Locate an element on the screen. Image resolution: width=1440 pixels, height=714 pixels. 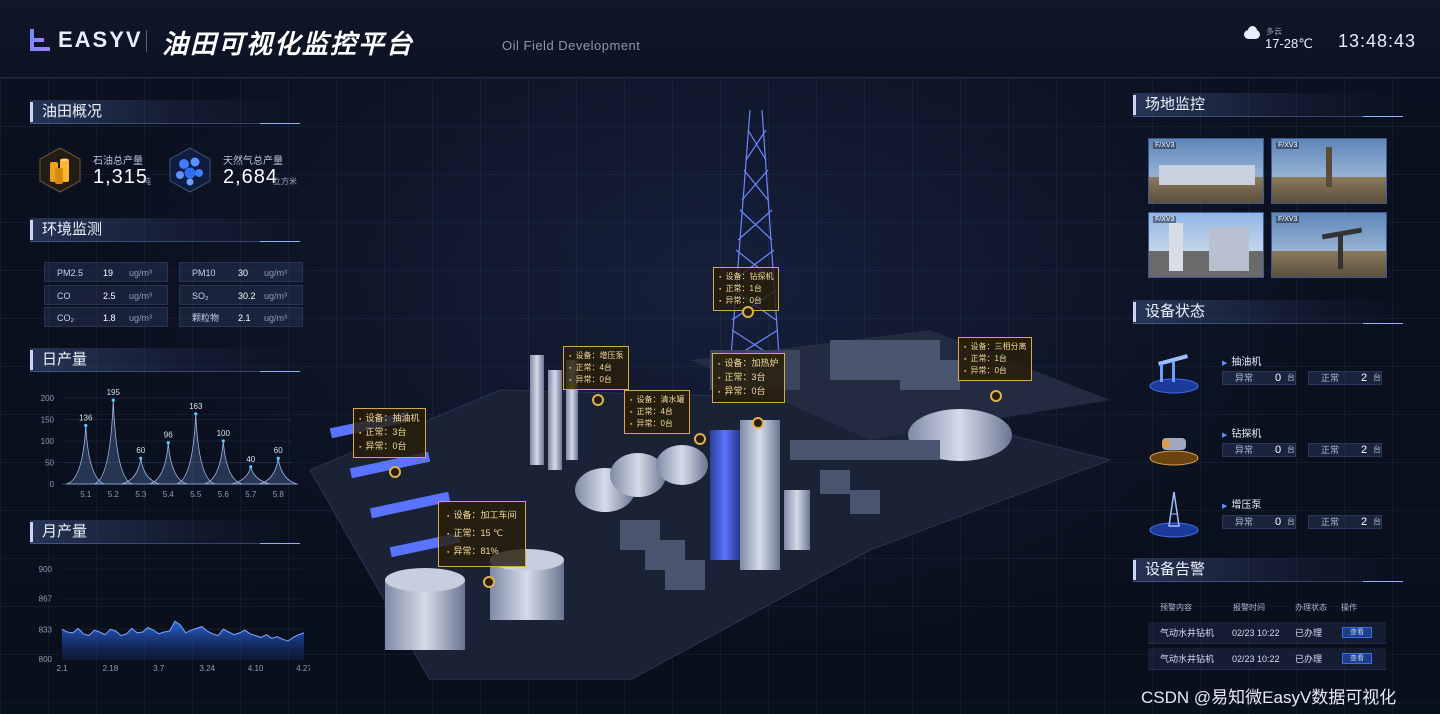
alarm-header-time: 报警时间 is located at coordinates (1249, 607).